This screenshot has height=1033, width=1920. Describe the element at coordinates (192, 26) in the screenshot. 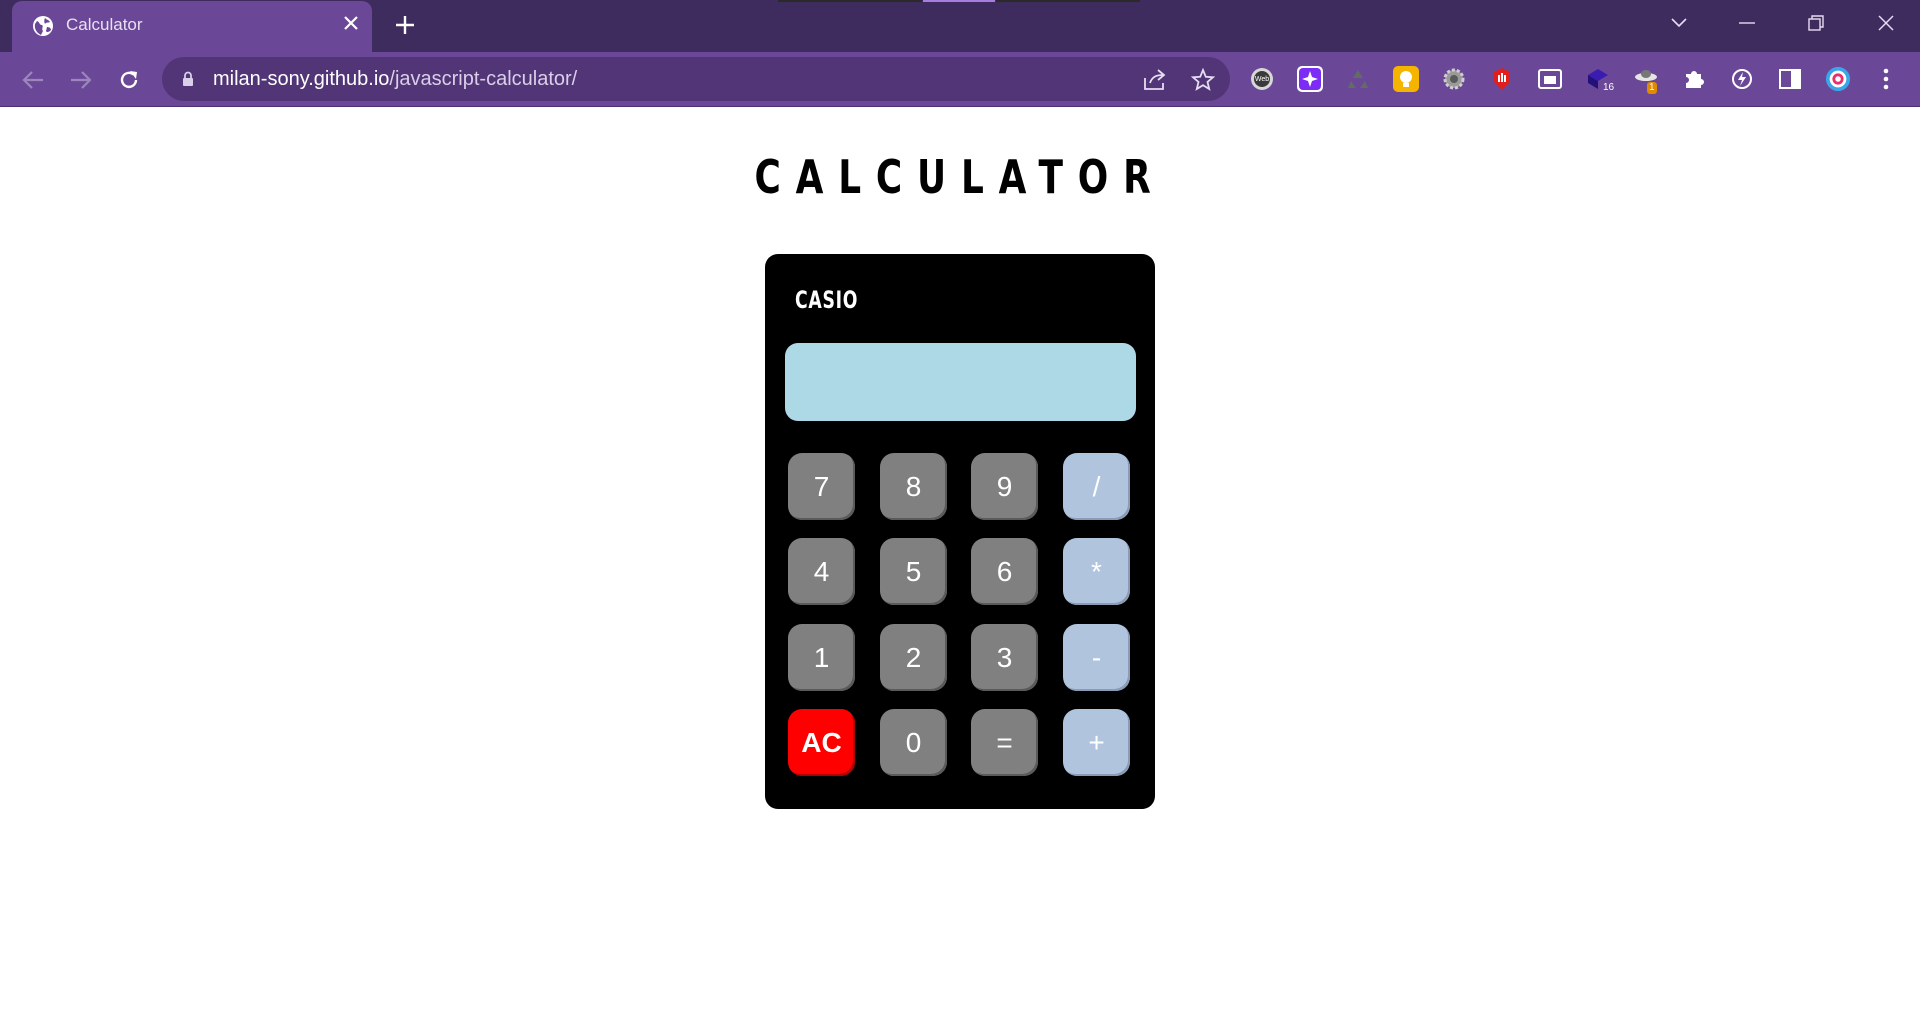

I see `tab-calculator: Calculator` at that location.